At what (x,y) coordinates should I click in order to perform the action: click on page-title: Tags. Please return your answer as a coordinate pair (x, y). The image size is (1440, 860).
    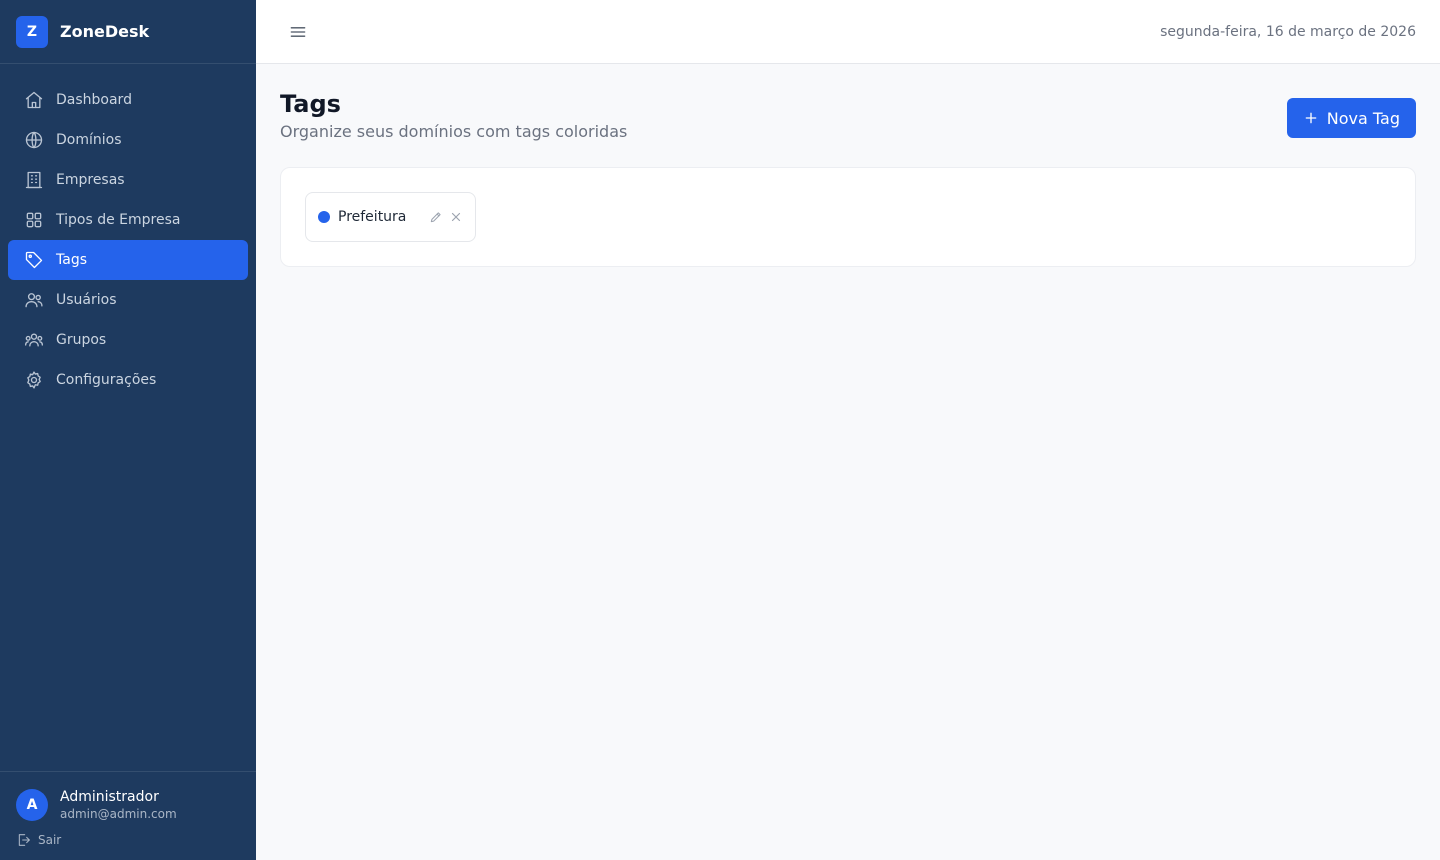
    Looking at the image, I should click on (310, 104).